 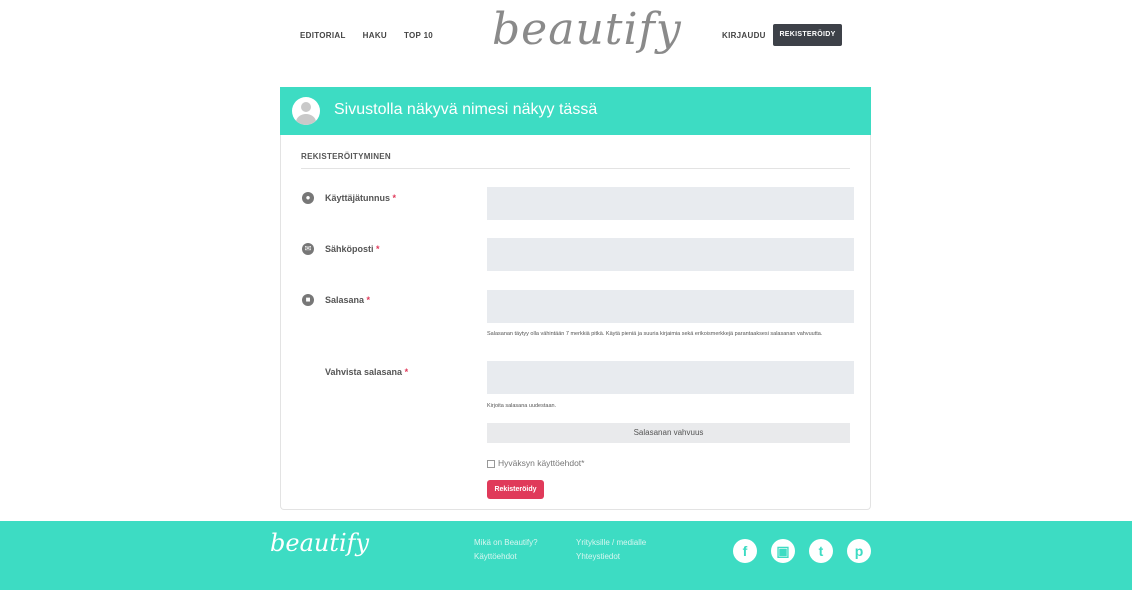 What do you see at coordinates (598, 556) in the screenshot?
I see `footer-link-contact: Yhteystiedot` at bounding box center [598, 556].